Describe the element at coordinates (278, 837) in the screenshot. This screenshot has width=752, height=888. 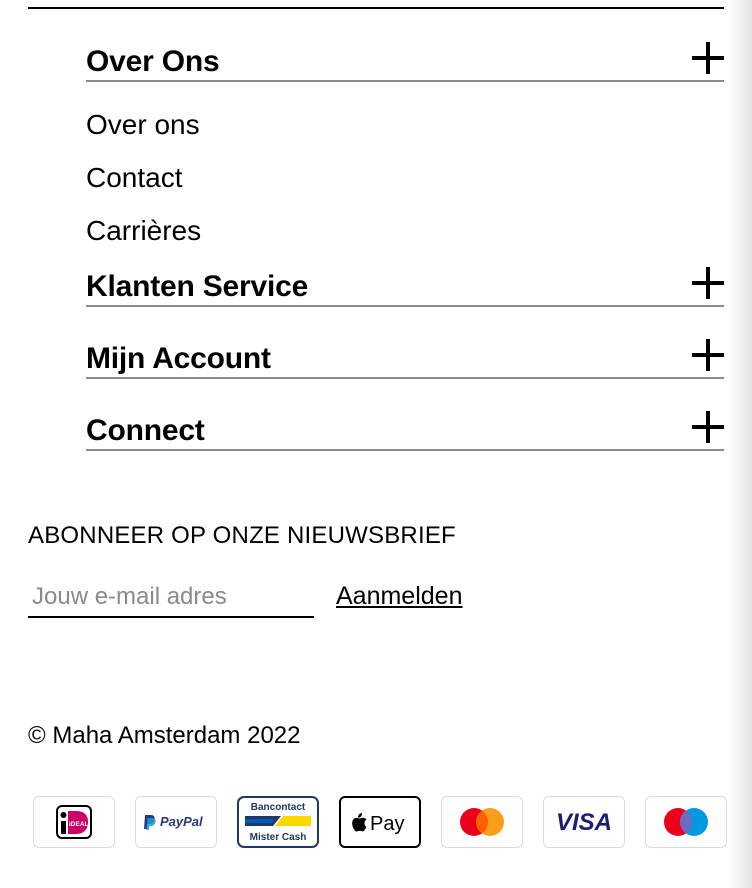
I see `mister-cash-label: Mister Cash` at that location.